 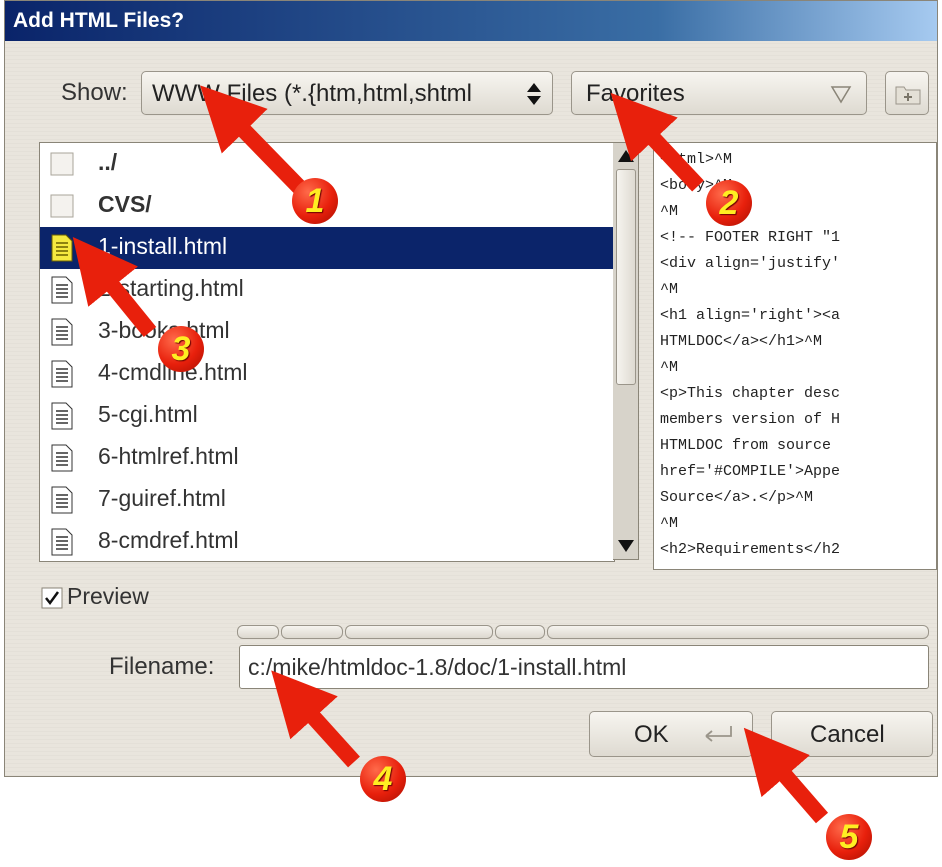 I want to click on annotation-badge-5: 5, so click(x=849, y=837).